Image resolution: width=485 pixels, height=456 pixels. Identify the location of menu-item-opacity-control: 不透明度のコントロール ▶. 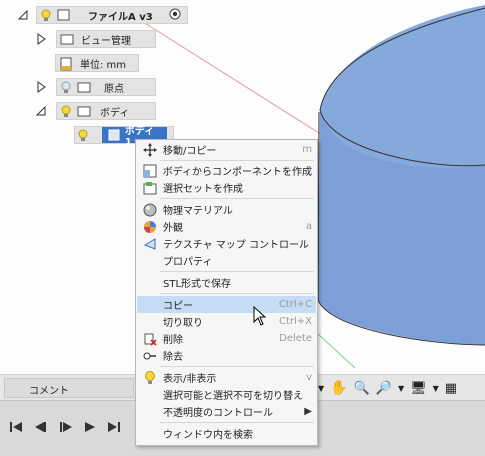
(226, 411).